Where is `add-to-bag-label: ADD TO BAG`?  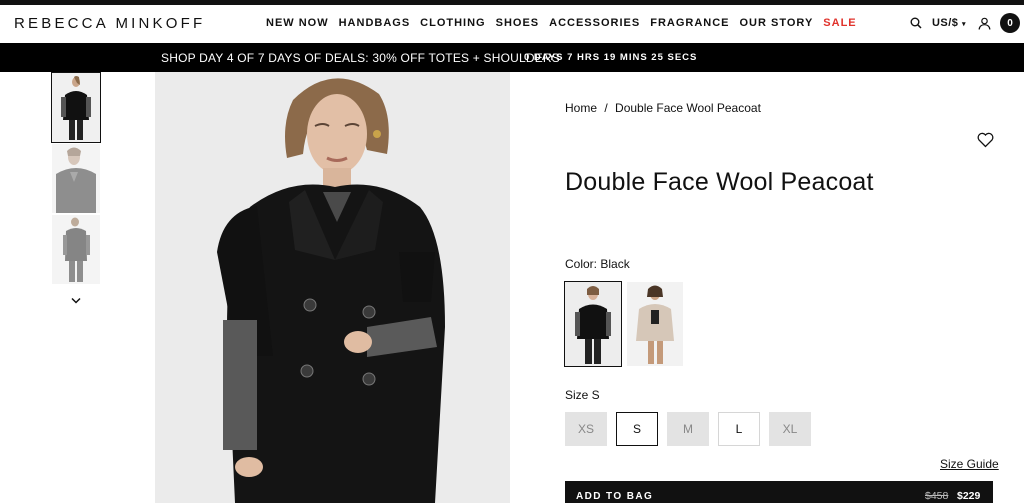 add-to-bag-label: ADD TO BAG is located at coordinates (615, 496).